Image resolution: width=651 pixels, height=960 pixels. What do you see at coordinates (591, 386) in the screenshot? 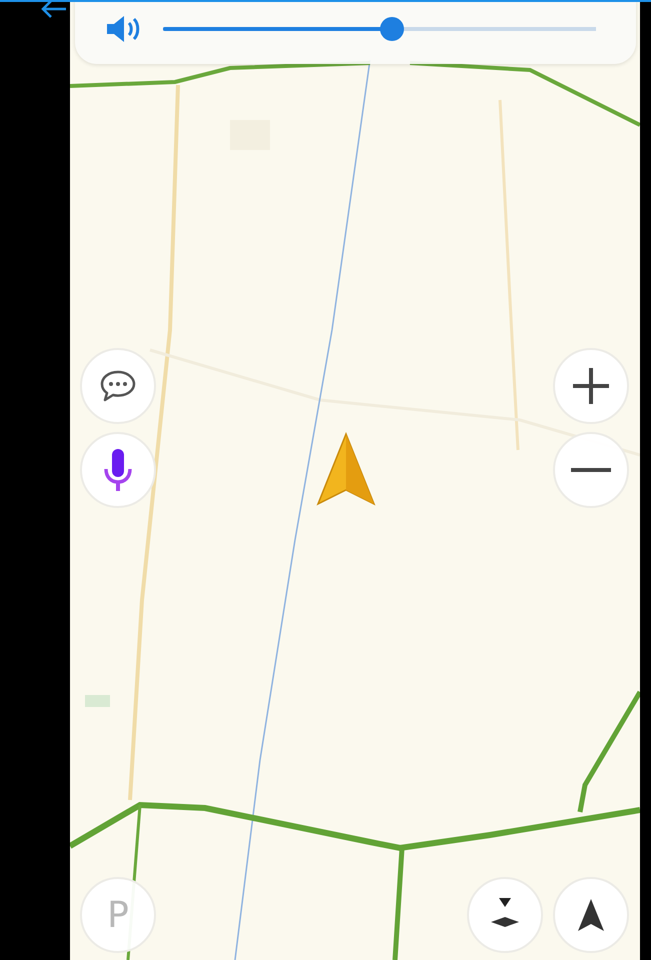
I see `plus-icon` at bounding box center [591, 386].